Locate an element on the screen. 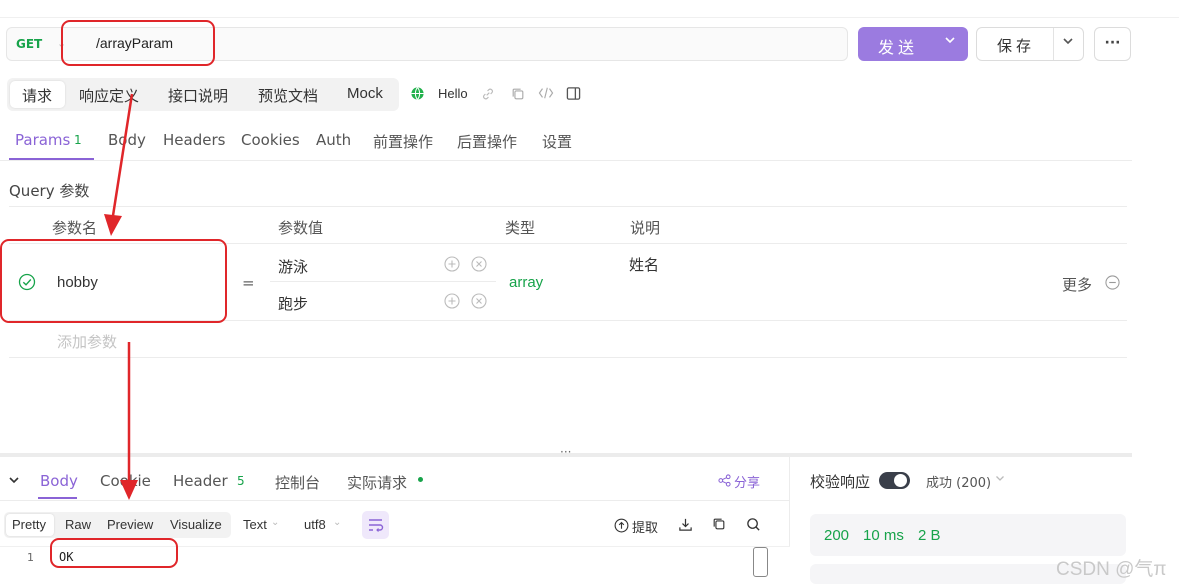  watermark: CSDN @气π is located at coordinates (1111, 569).